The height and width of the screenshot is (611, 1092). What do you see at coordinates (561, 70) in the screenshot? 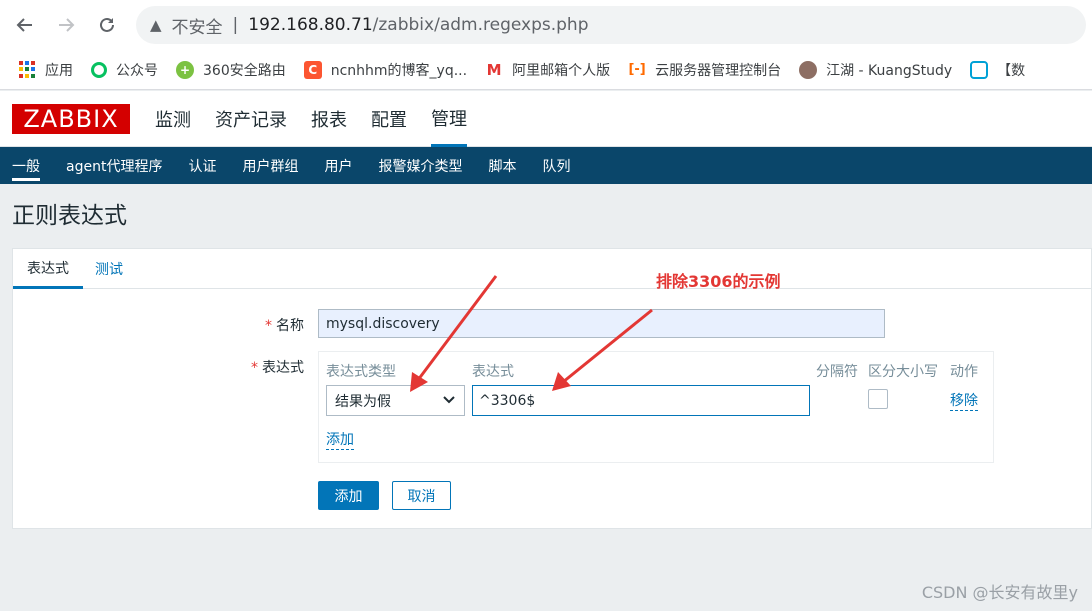
I see `bookmark-label: 阿里邮箱个人版` at bounding box center [561, 70].